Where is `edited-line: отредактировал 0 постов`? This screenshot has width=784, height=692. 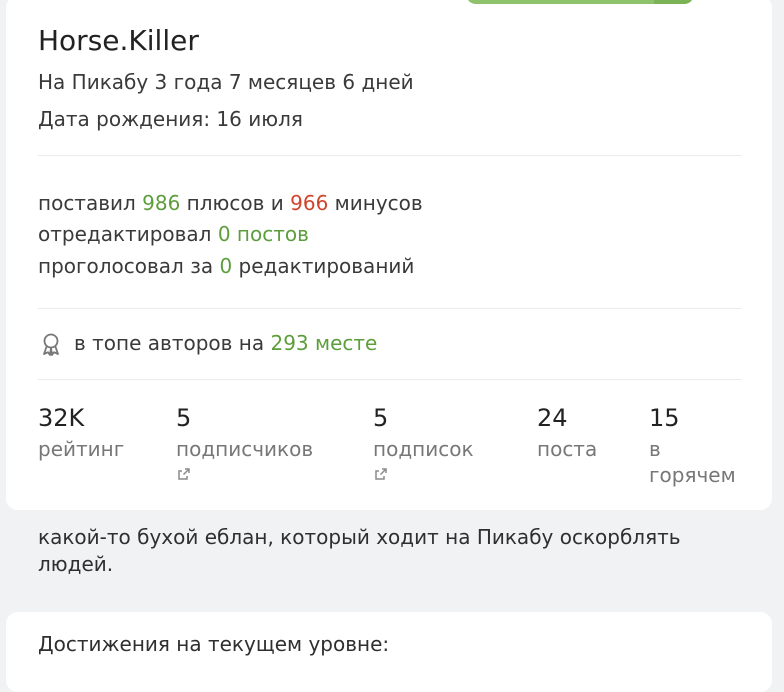
edited-line: отредактировал 0 постов is located at coordinates (173, 234).